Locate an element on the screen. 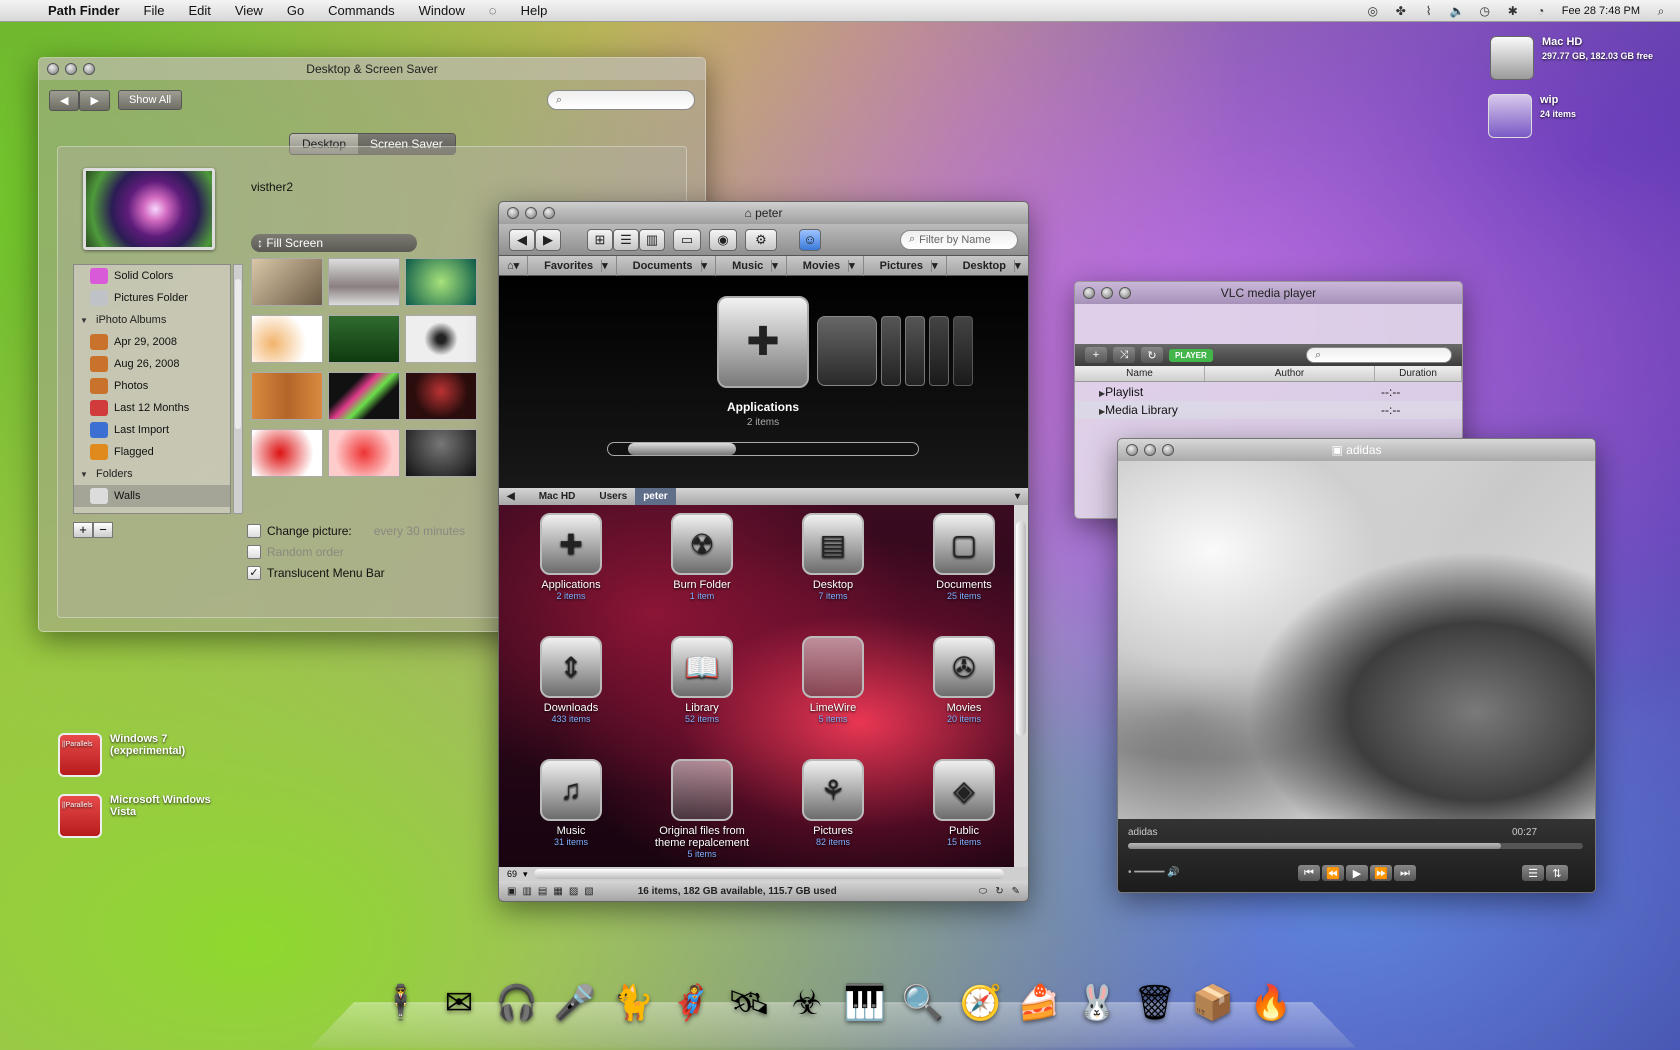 Image resolution: width=1680 pixels, height=1050 pixels. bookmark-movies: Movies ▾ is located at coordinates (825, 265).